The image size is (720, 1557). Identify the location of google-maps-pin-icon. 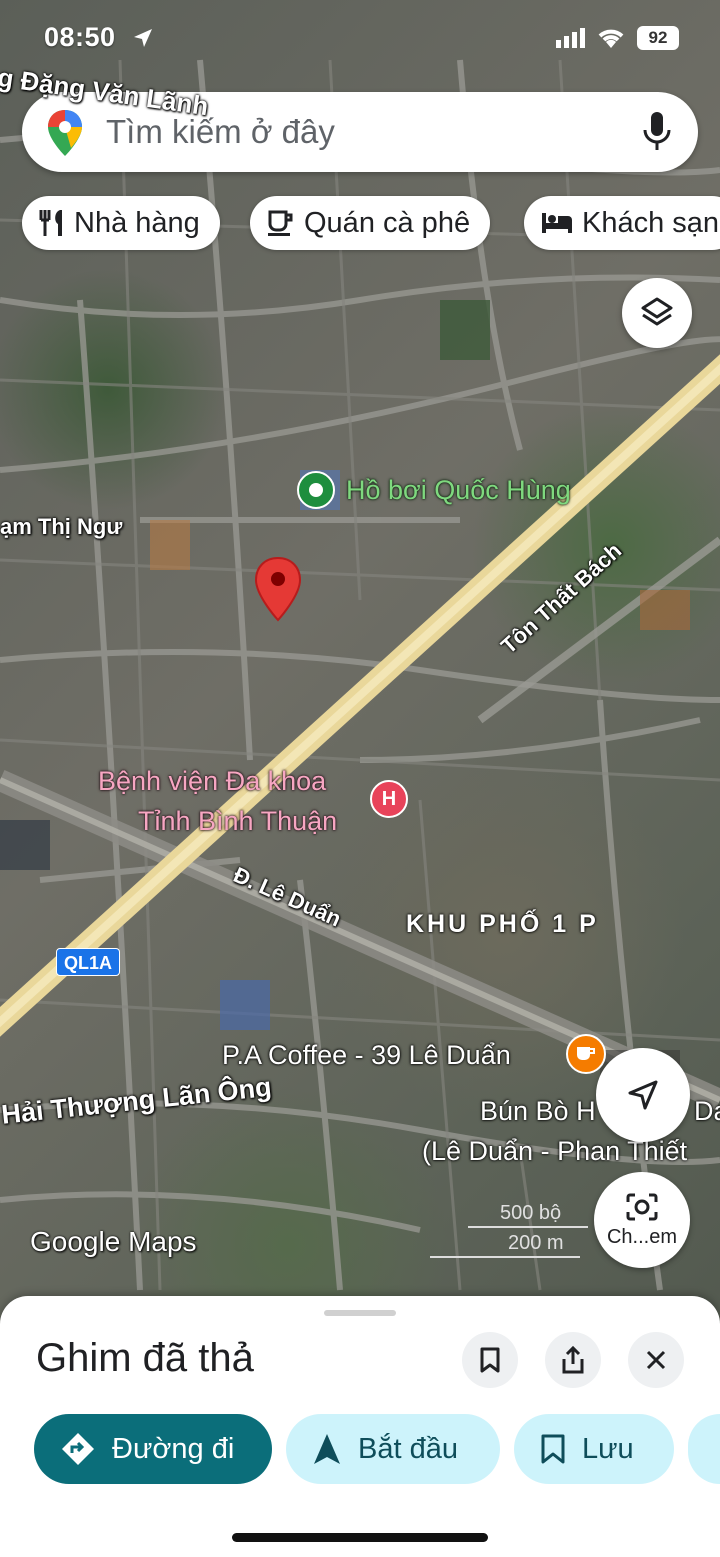
(65, 133).